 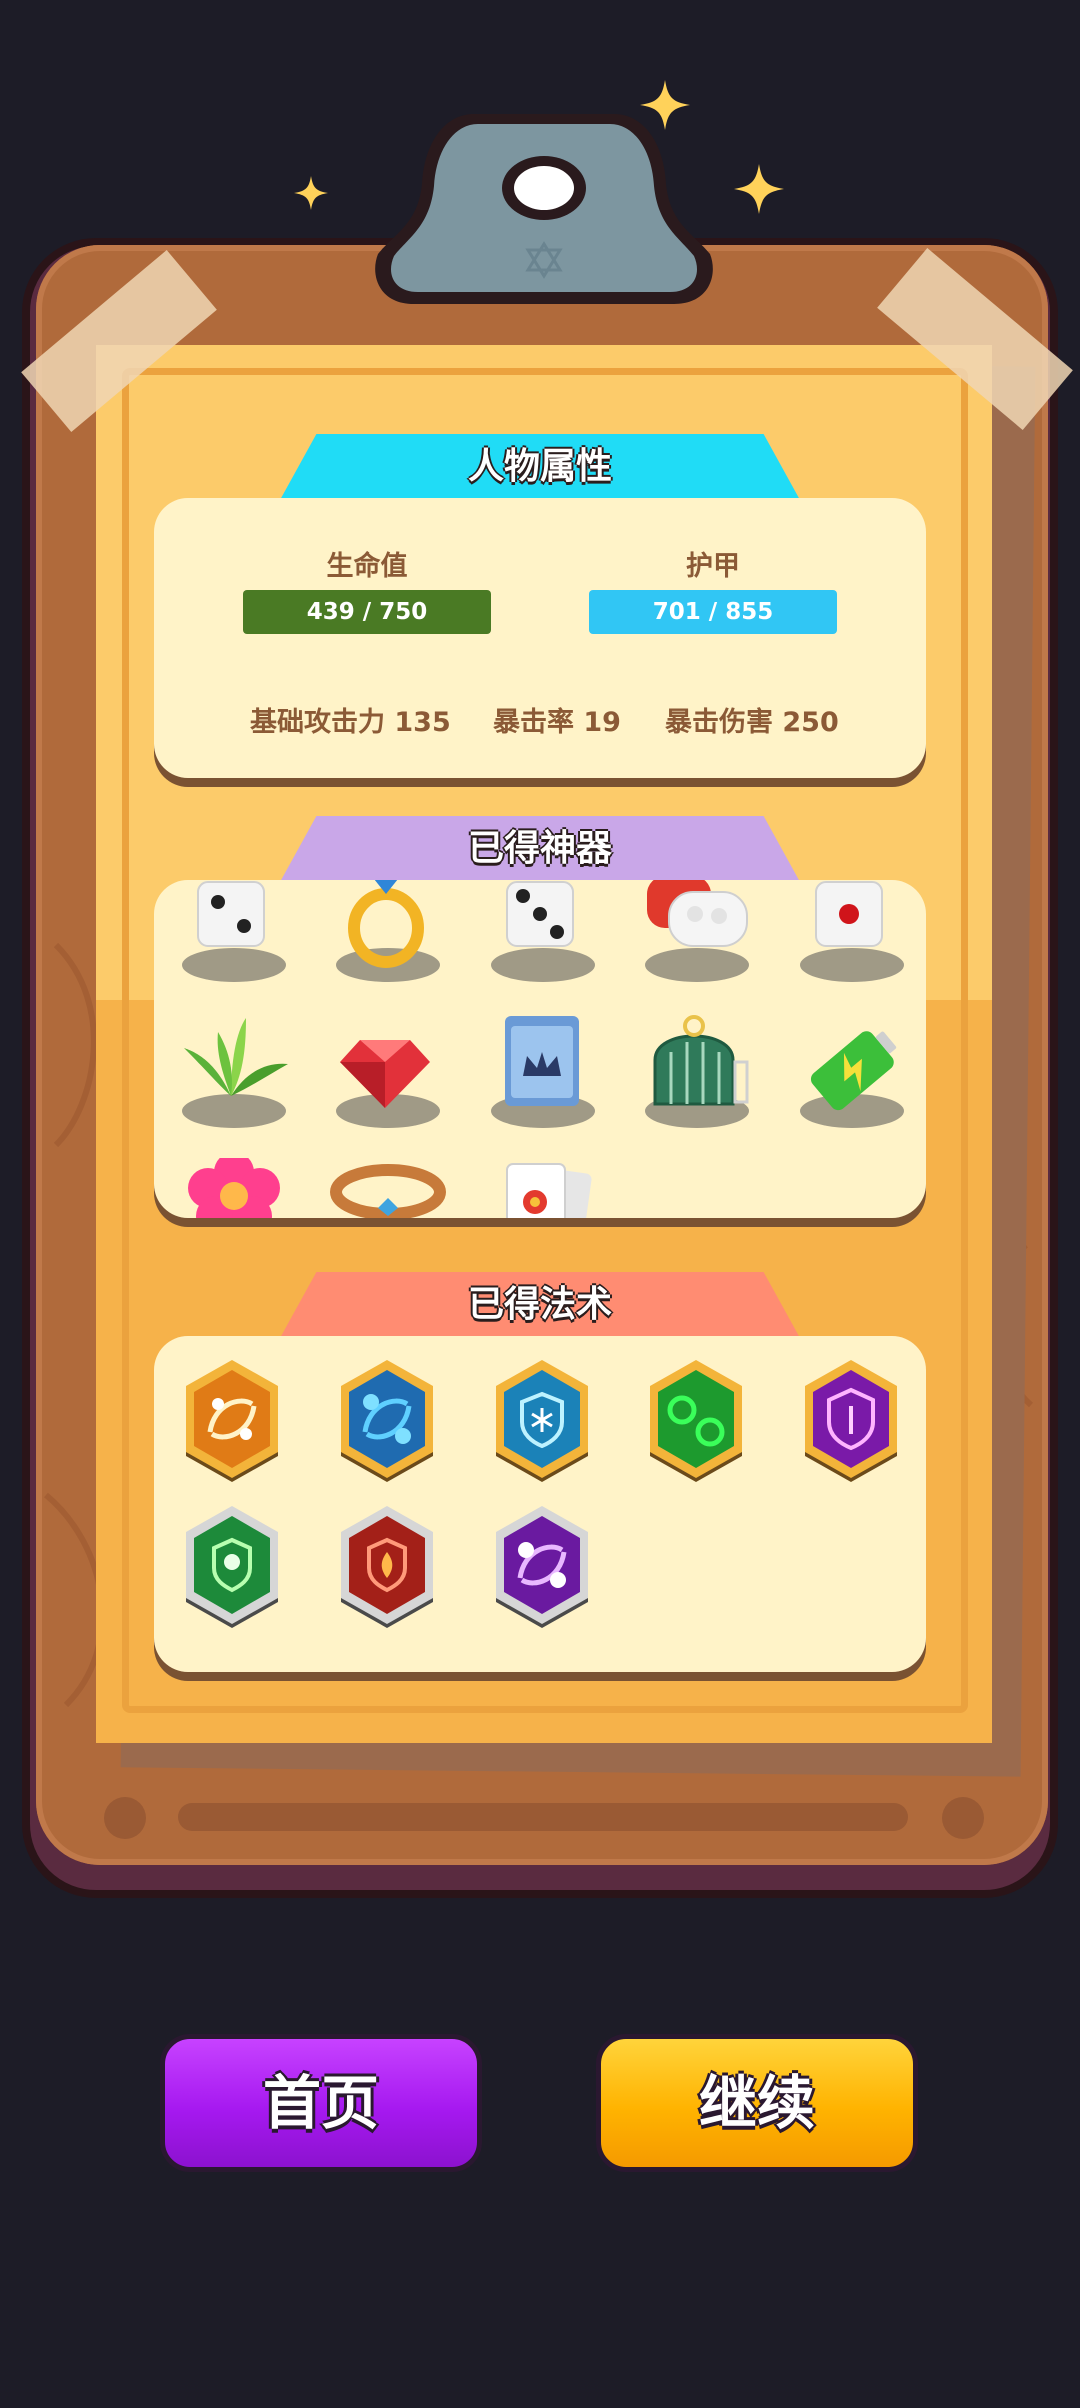 What do you see at coordinates (545, 1188) in the screenshot?
I see `joker-card-icon` at bounding box center [545, 1188].